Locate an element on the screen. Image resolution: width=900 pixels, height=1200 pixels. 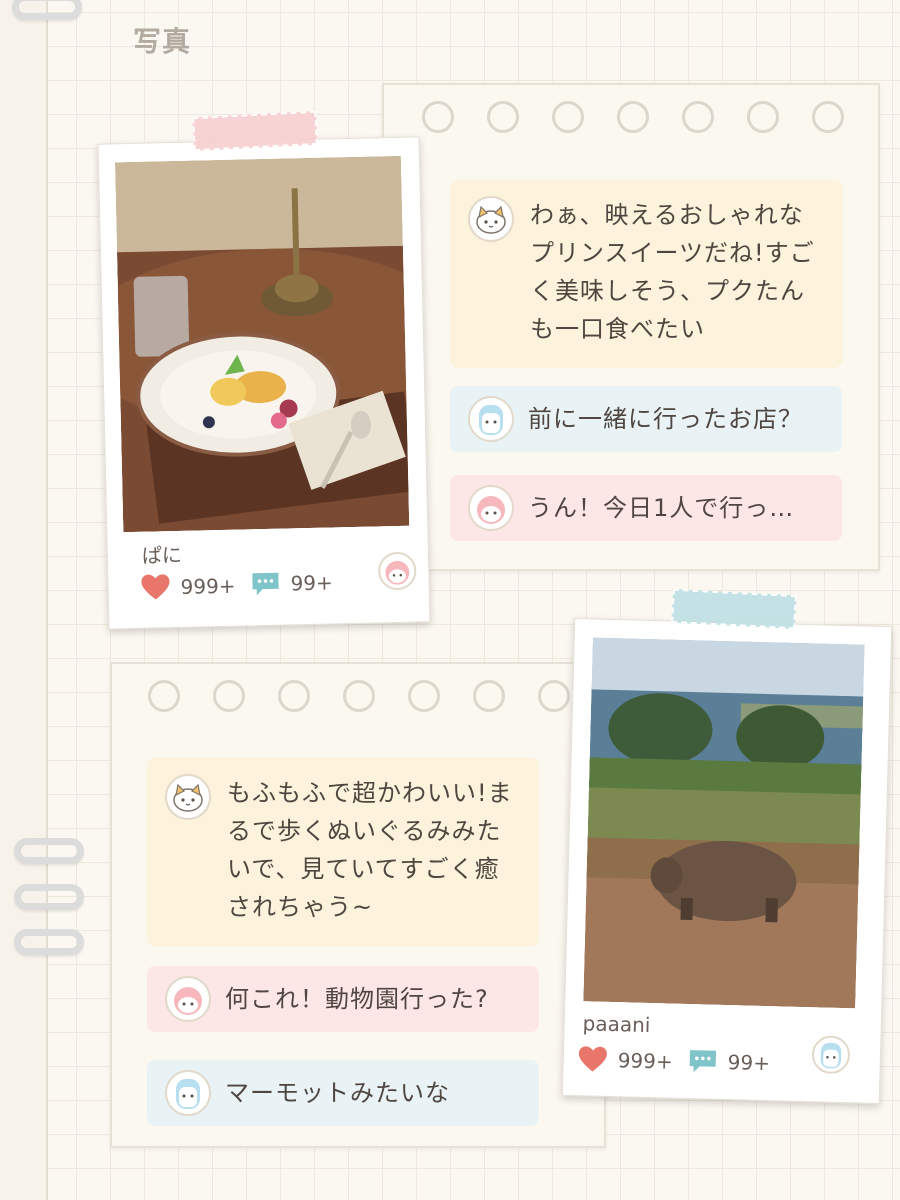
chat-bubble: もふもふで超かわいい!まるで歩くぬいぐるみみたいで、見ていてすごく癒されちゃう~ is located at coordinates (343, 852).